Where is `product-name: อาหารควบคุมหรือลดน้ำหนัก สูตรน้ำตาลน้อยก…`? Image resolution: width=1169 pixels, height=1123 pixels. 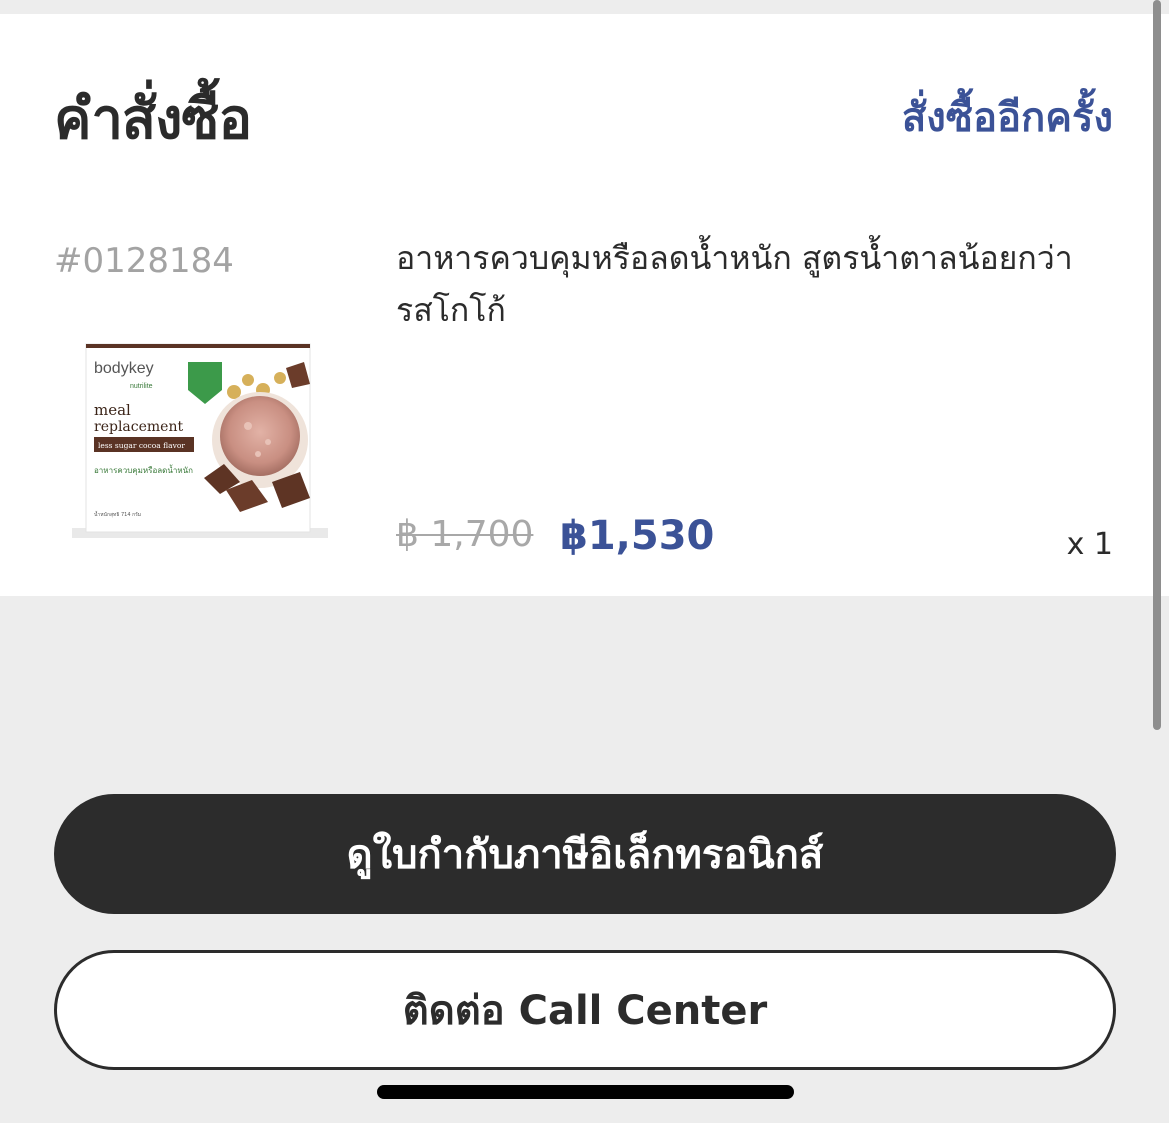 product-name: อาหารควบคุมหรือลดน้ำหนัก สูตรน้ำตาลน้อยก… is located at coordinates (734, 284).